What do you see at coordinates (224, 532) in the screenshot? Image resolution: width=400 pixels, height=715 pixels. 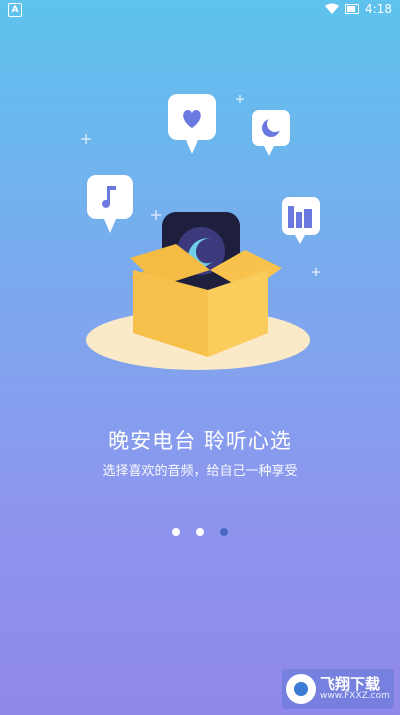 I see `page-dot-3-active` at bounding box center [224, 532].